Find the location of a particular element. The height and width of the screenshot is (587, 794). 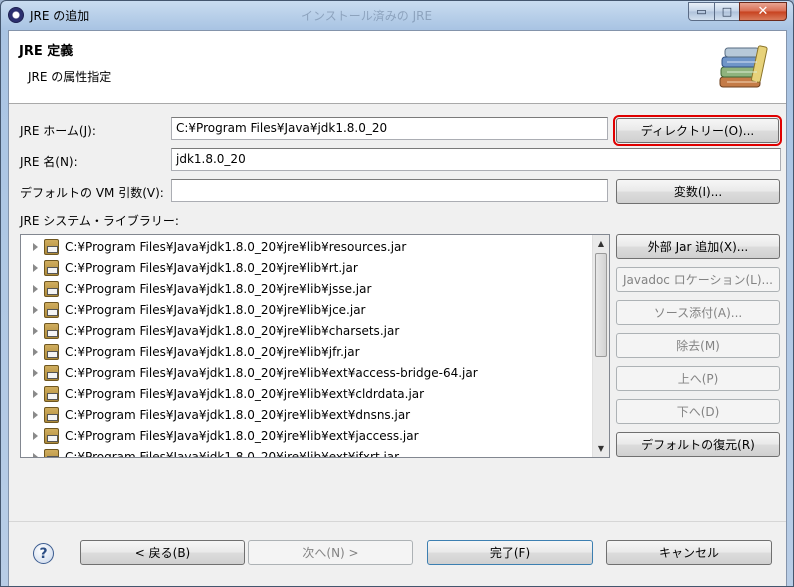

title-bar: JRE の追加 インストール済みの JRE ▭ □ ✕ is located at coordinates (397, 15).